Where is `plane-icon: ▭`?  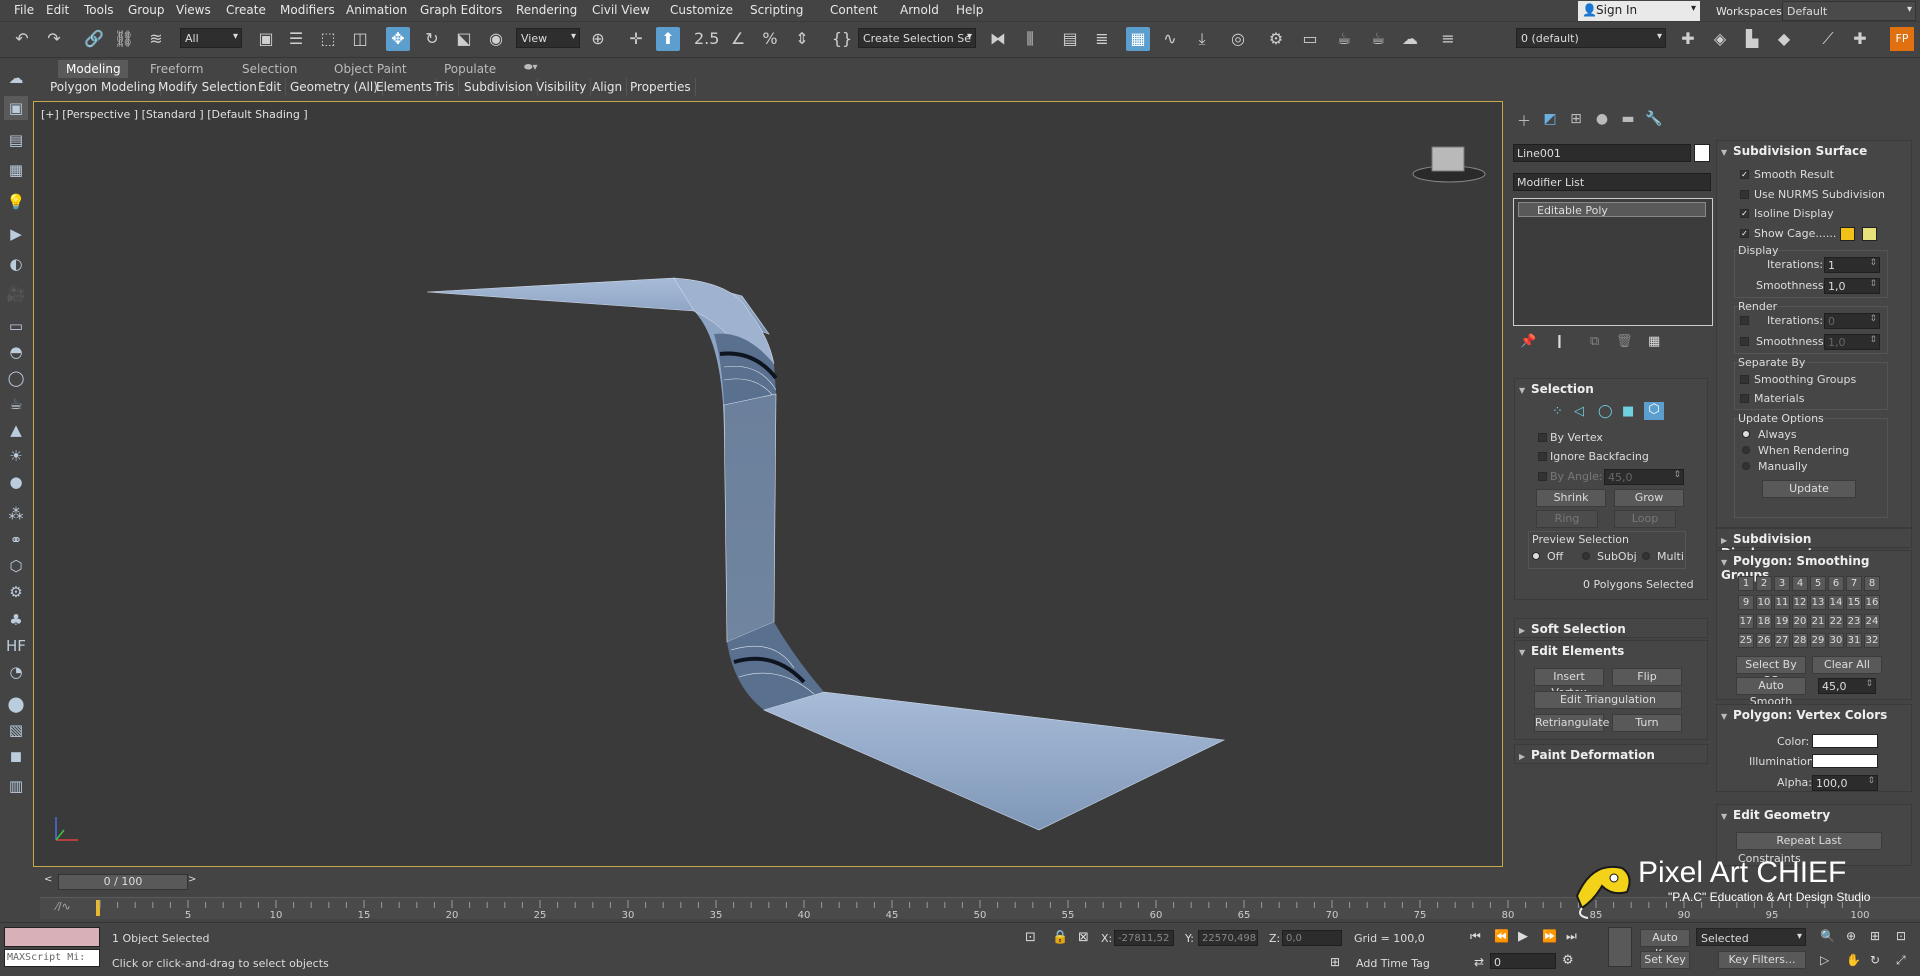 plane-icon: ▭ is located at coordinates (16, 326).